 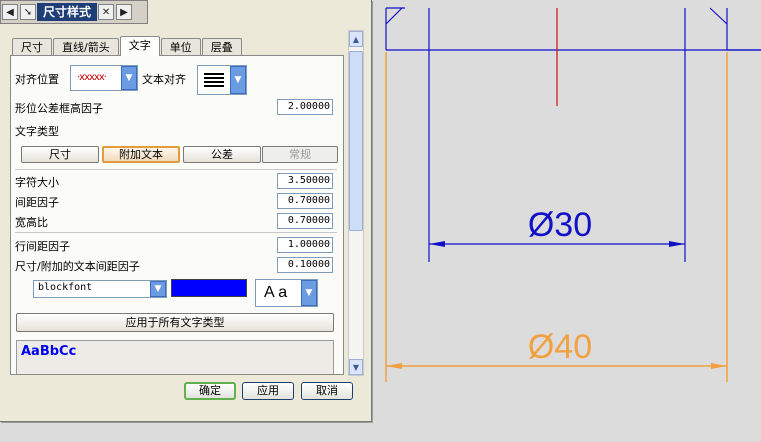 I want to click on gdt-frame-label: 形位公差框高因子, so click(x=59, y=108).